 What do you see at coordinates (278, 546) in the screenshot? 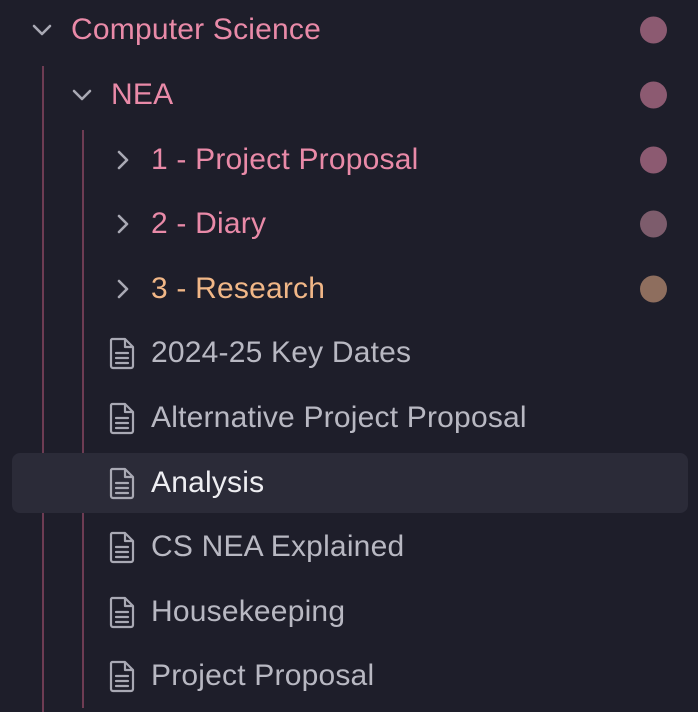
I see `file-label: CS NEA Explained` at bounding box center [278, 546].